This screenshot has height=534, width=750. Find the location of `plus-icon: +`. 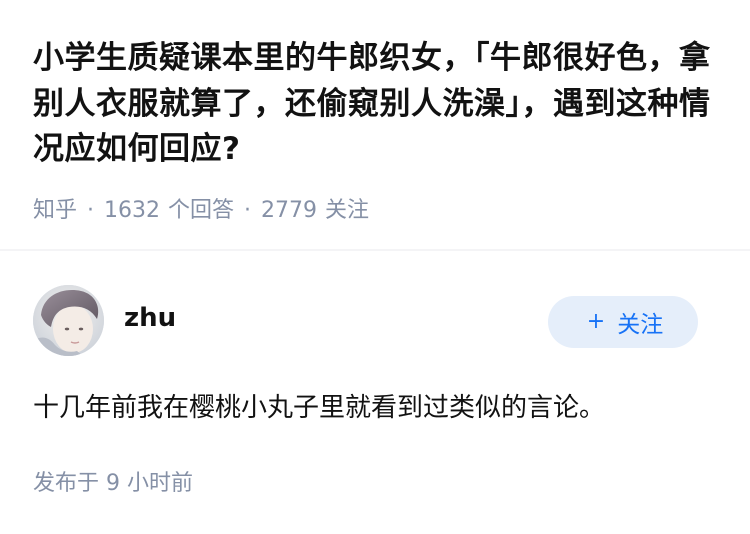

plus-icon: + is located at coordinates (596, 321).